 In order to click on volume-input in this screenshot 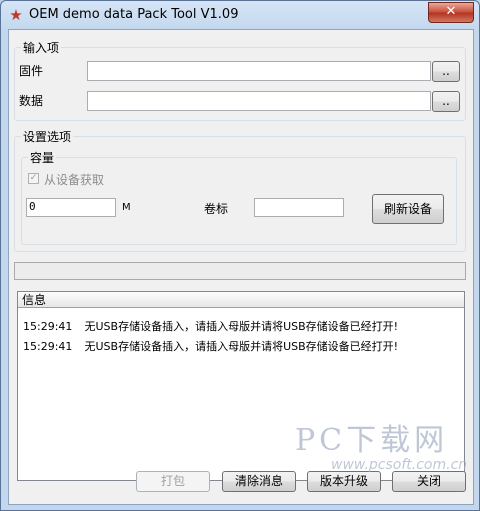, I will do `click(299, 207)`.